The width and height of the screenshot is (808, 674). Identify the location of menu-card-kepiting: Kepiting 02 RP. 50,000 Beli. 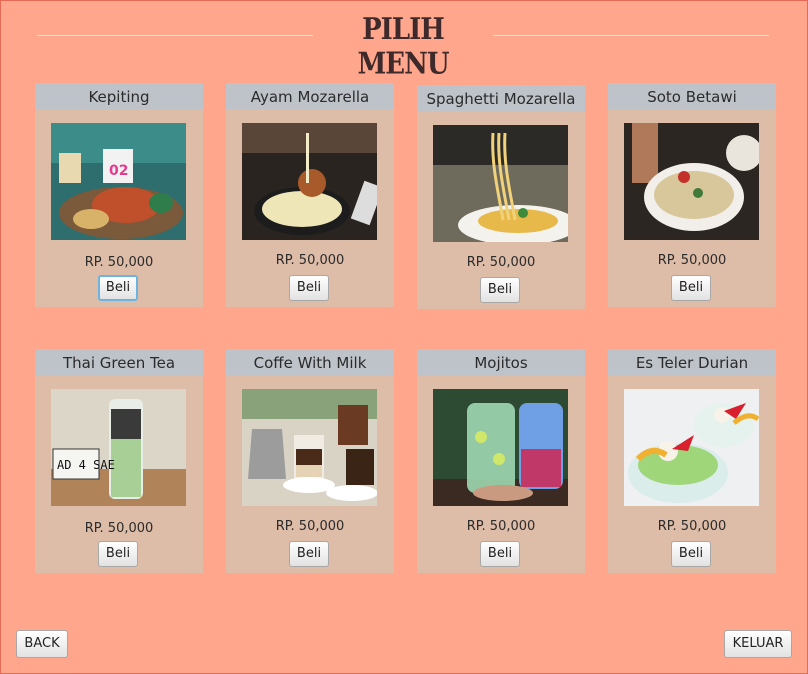
(119, 195).